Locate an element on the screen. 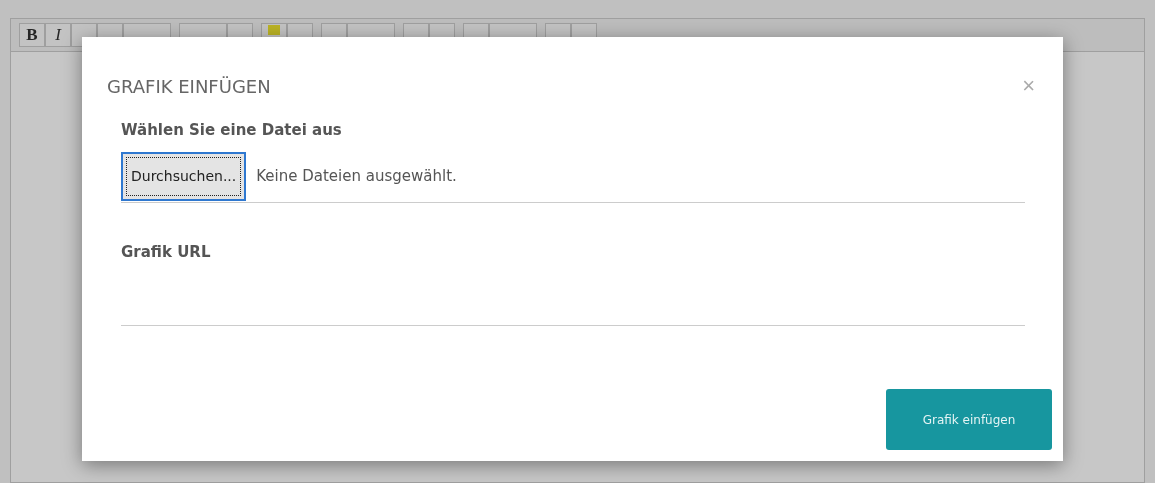 Image resolution: width=1155 pixels, height=483 pixels. italic-button: I is located at coordinates (58, 35).